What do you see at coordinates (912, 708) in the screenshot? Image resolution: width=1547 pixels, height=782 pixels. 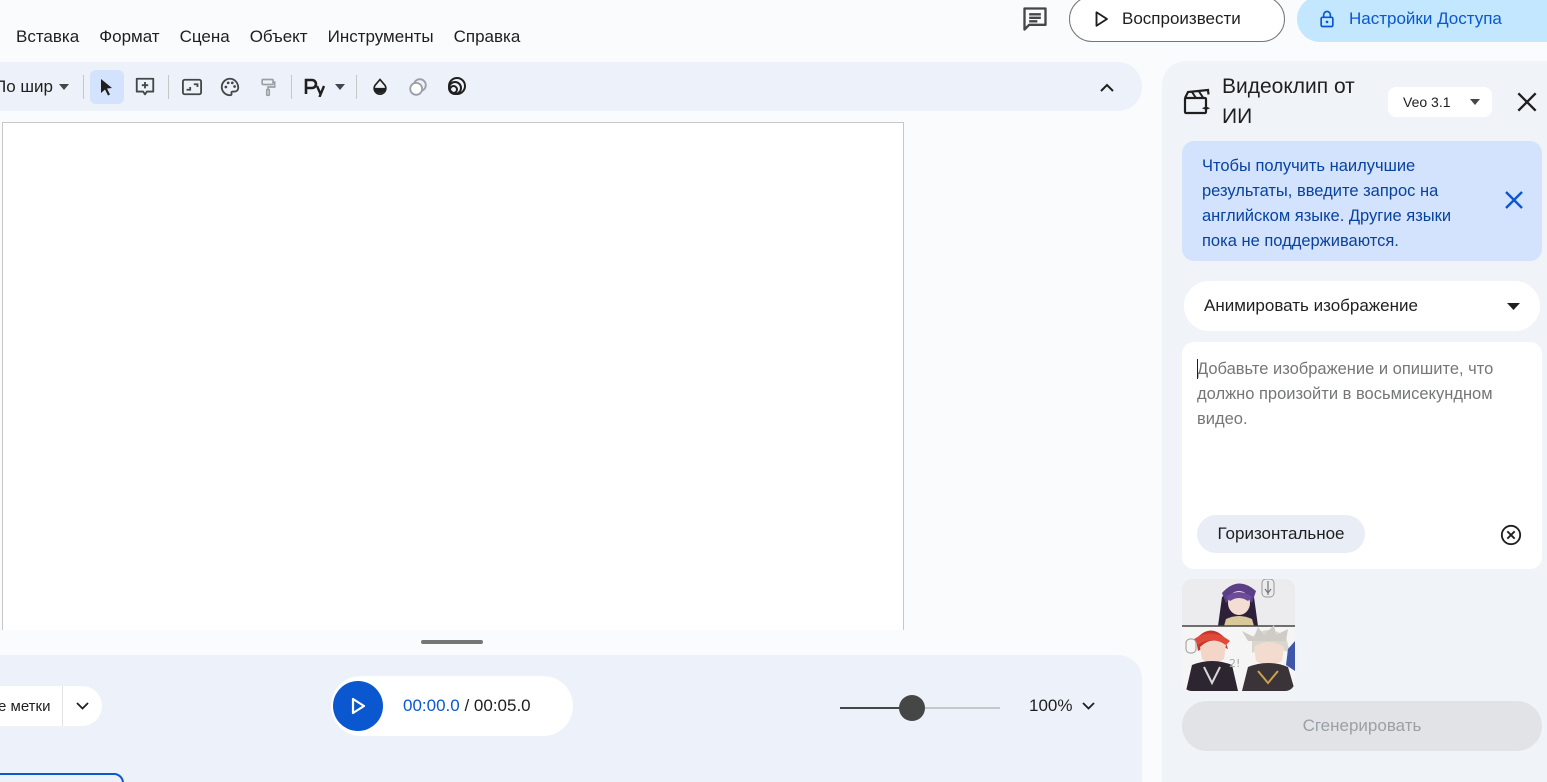 I see `slider-thumb` at bounding box center [912, 708].